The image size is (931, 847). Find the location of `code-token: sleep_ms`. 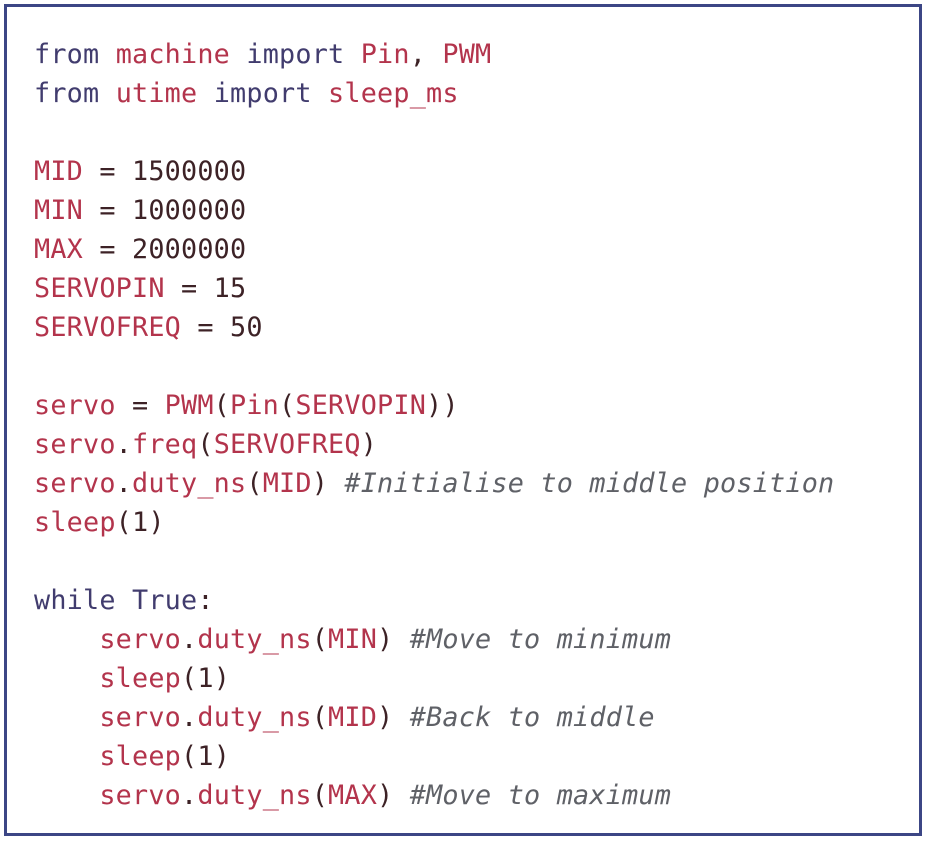

code-token: sleep_ms is located at coordinates (393, 93).